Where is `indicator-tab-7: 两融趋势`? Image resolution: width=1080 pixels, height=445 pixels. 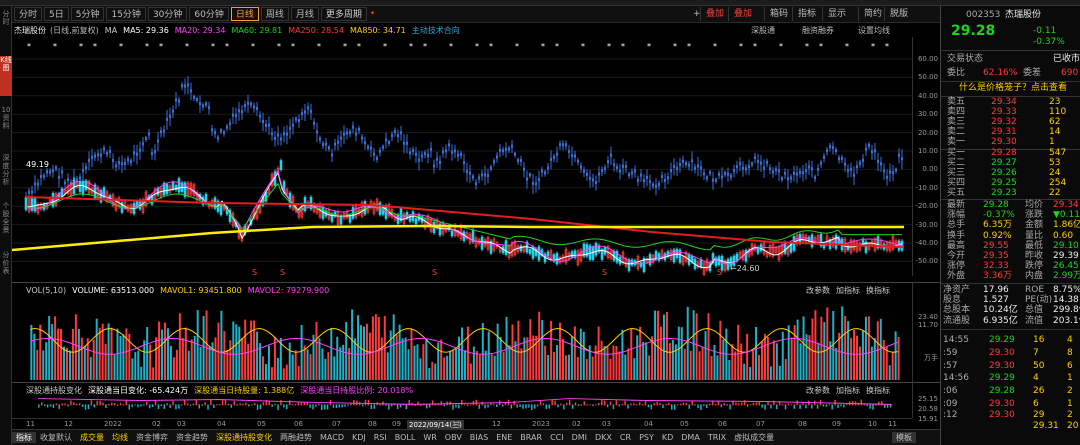 indicator-tab-7: 两融趋势 is located at coordinates (296, 437).